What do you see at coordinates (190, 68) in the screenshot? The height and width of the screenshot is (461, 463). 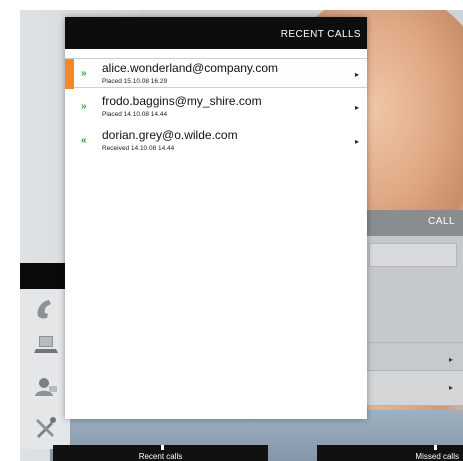 I see `call-contact-name: alice.wonderland@company.com` at bounding box center [190, 68].